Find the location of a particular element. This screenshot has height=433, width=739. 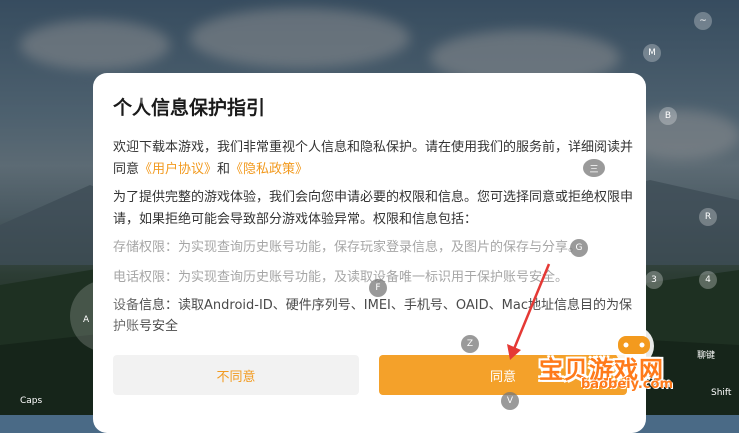

key-menu: 三 is located at coordinates (594, 168).